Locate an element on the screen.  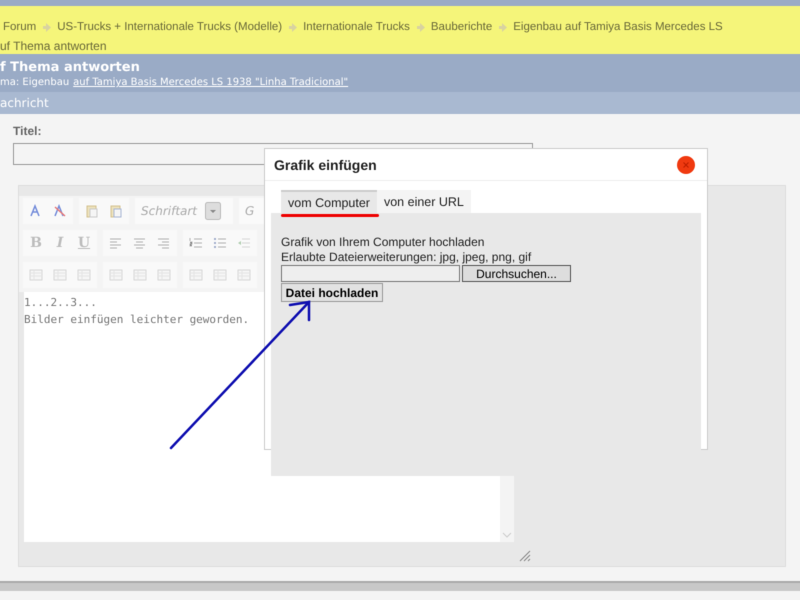
info-text: Erlaubte Dateierweiterungen: jpg, jpeg, png, gif is located at coordinates (406, 257).